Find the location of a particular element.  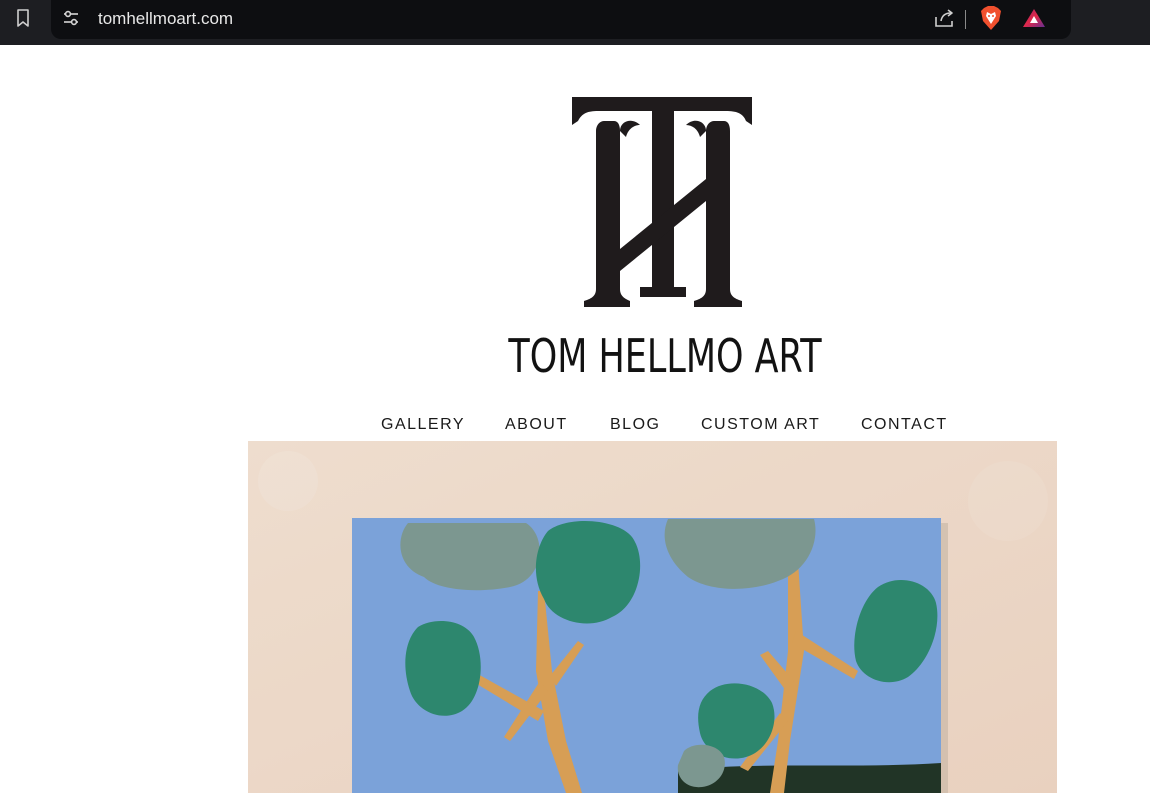

url-text: tomhellmoart.com is located at coordinates (165, 19).